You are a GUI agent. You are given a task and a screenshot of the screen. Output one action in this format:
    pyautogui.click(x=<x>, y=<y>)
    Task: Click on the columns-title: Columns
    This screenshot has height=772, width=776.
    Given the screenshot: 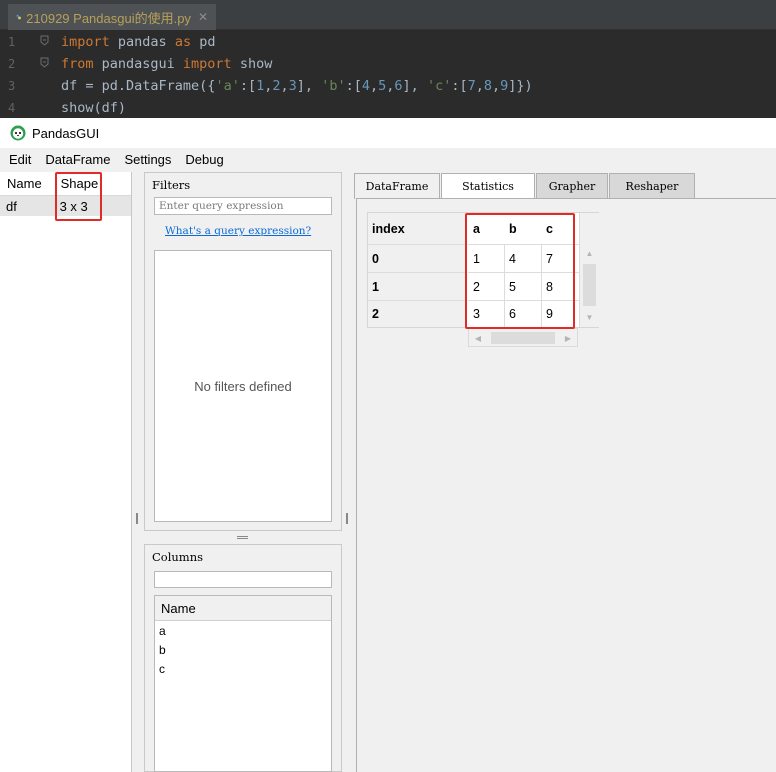 What is the action you would take?
    pyautogui.click(x=178, y=557)
    